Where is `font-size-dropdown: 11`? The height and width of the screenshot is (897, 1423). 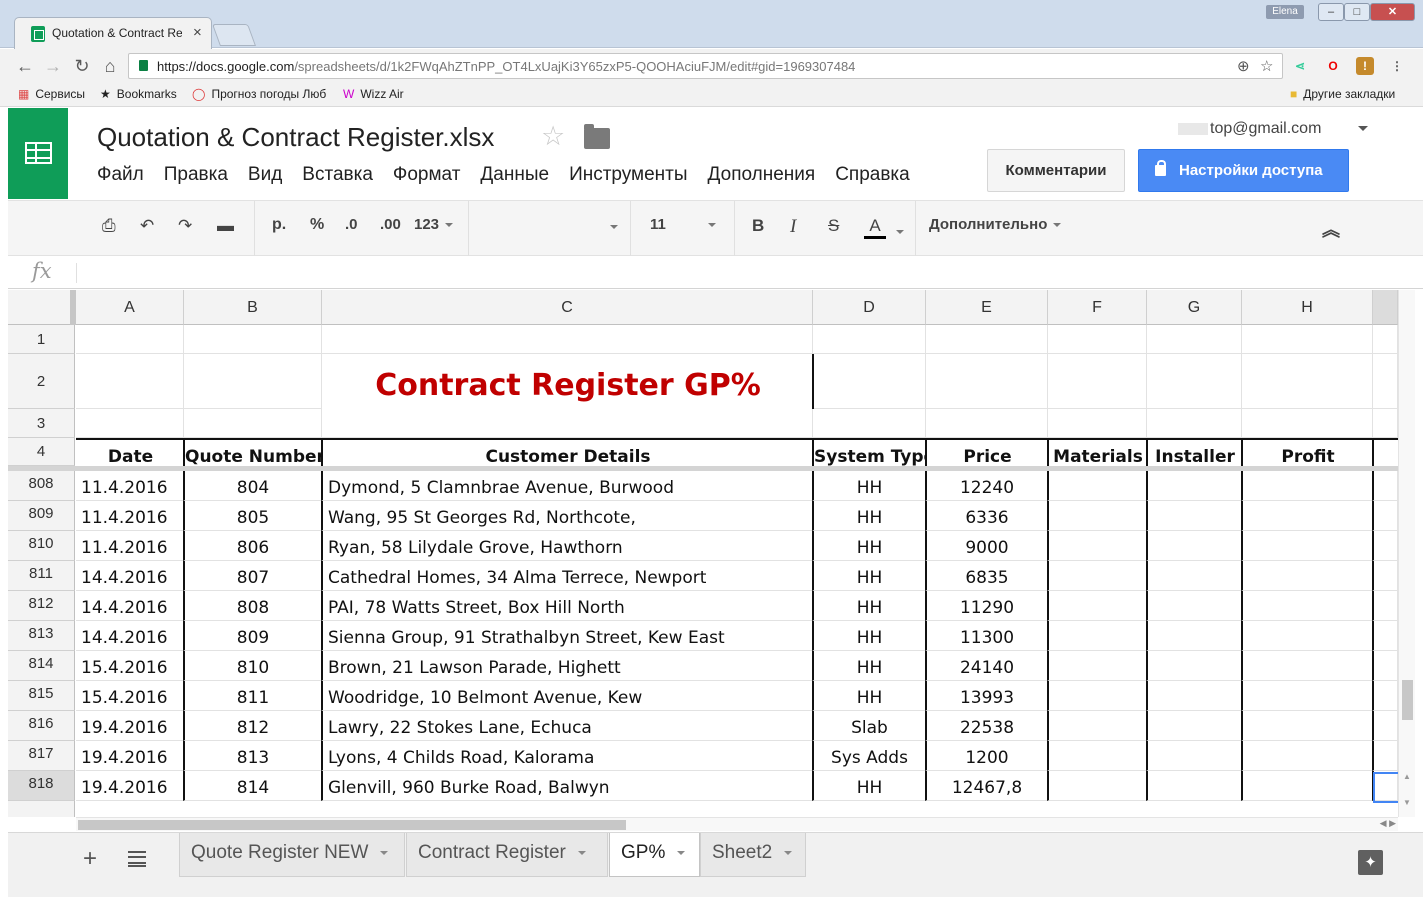 font-size-dropdown: 11 is located at coordinates (683, 224).